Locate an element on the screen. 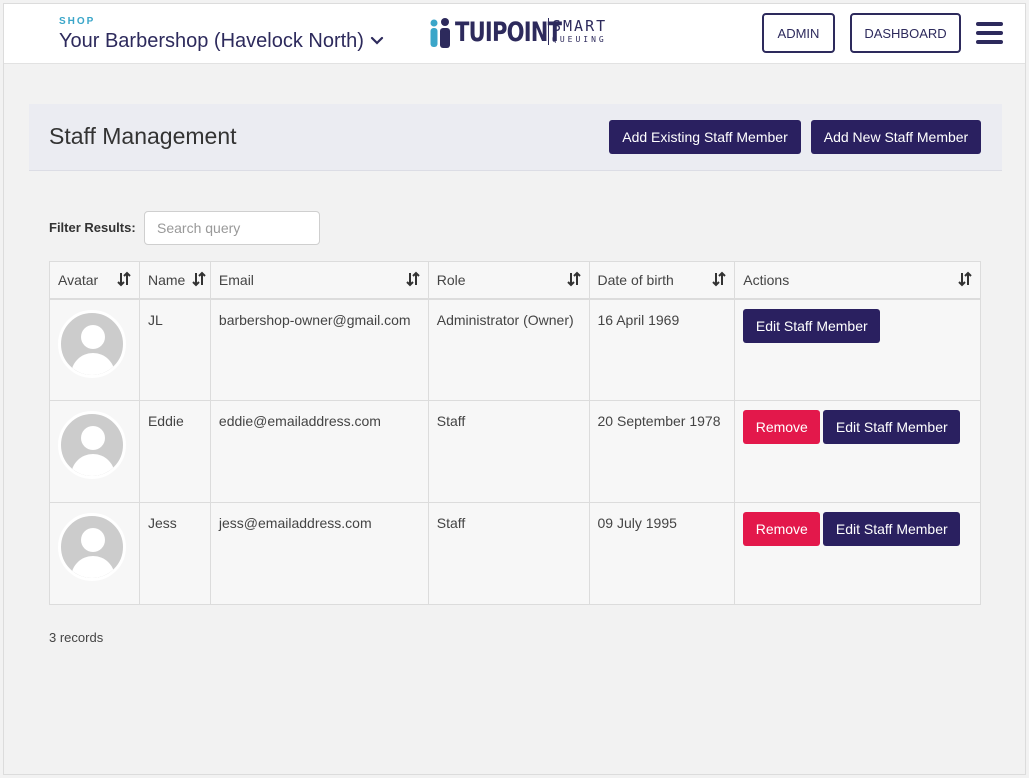 The height and width of the screenshot is (778, 1029). tuipoint-logo: TUIPOINT SMART QUEUING is located at coordinates (517, 33).